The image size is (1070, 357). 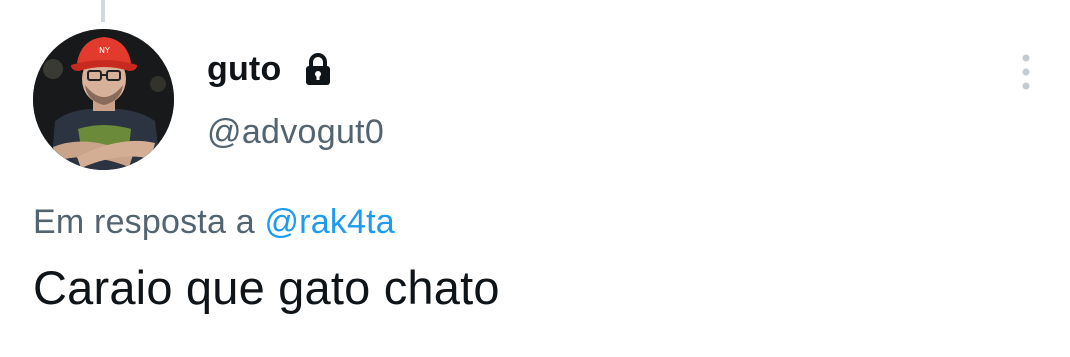 I want to click on avatar-image: NY, so click(x=103, y=99).